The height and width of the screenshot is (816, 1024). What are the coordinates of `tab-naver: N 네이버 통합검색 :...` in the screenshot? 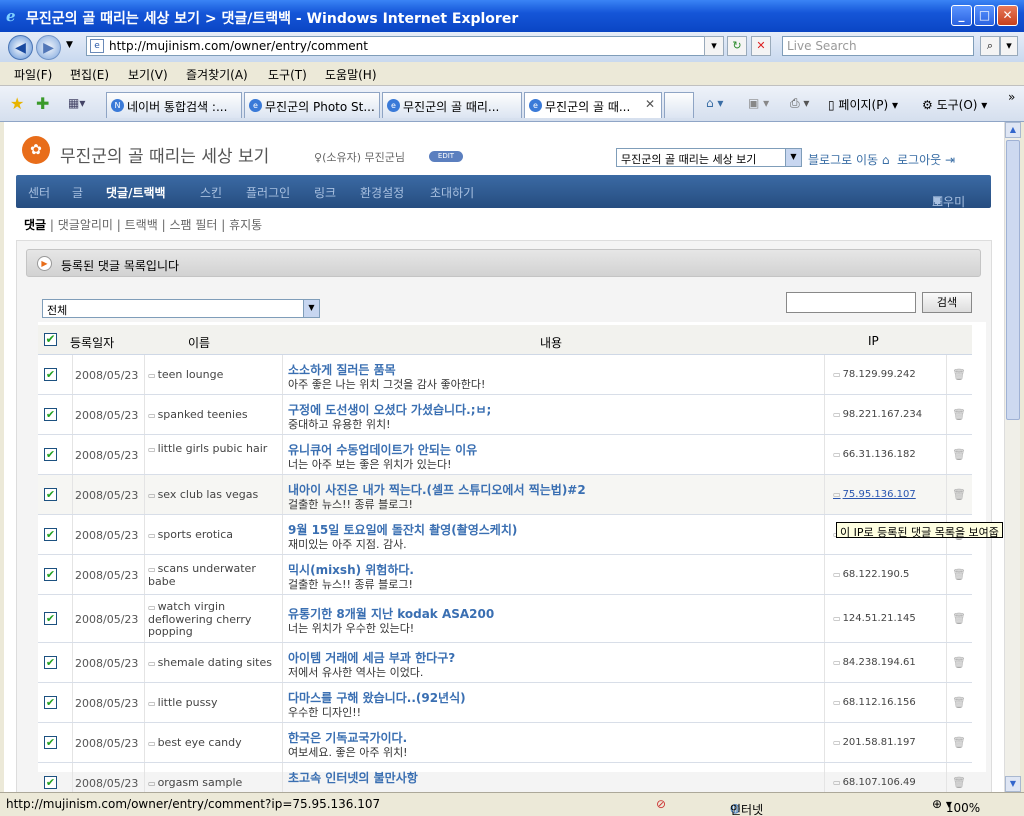 It's located at (174, 105).